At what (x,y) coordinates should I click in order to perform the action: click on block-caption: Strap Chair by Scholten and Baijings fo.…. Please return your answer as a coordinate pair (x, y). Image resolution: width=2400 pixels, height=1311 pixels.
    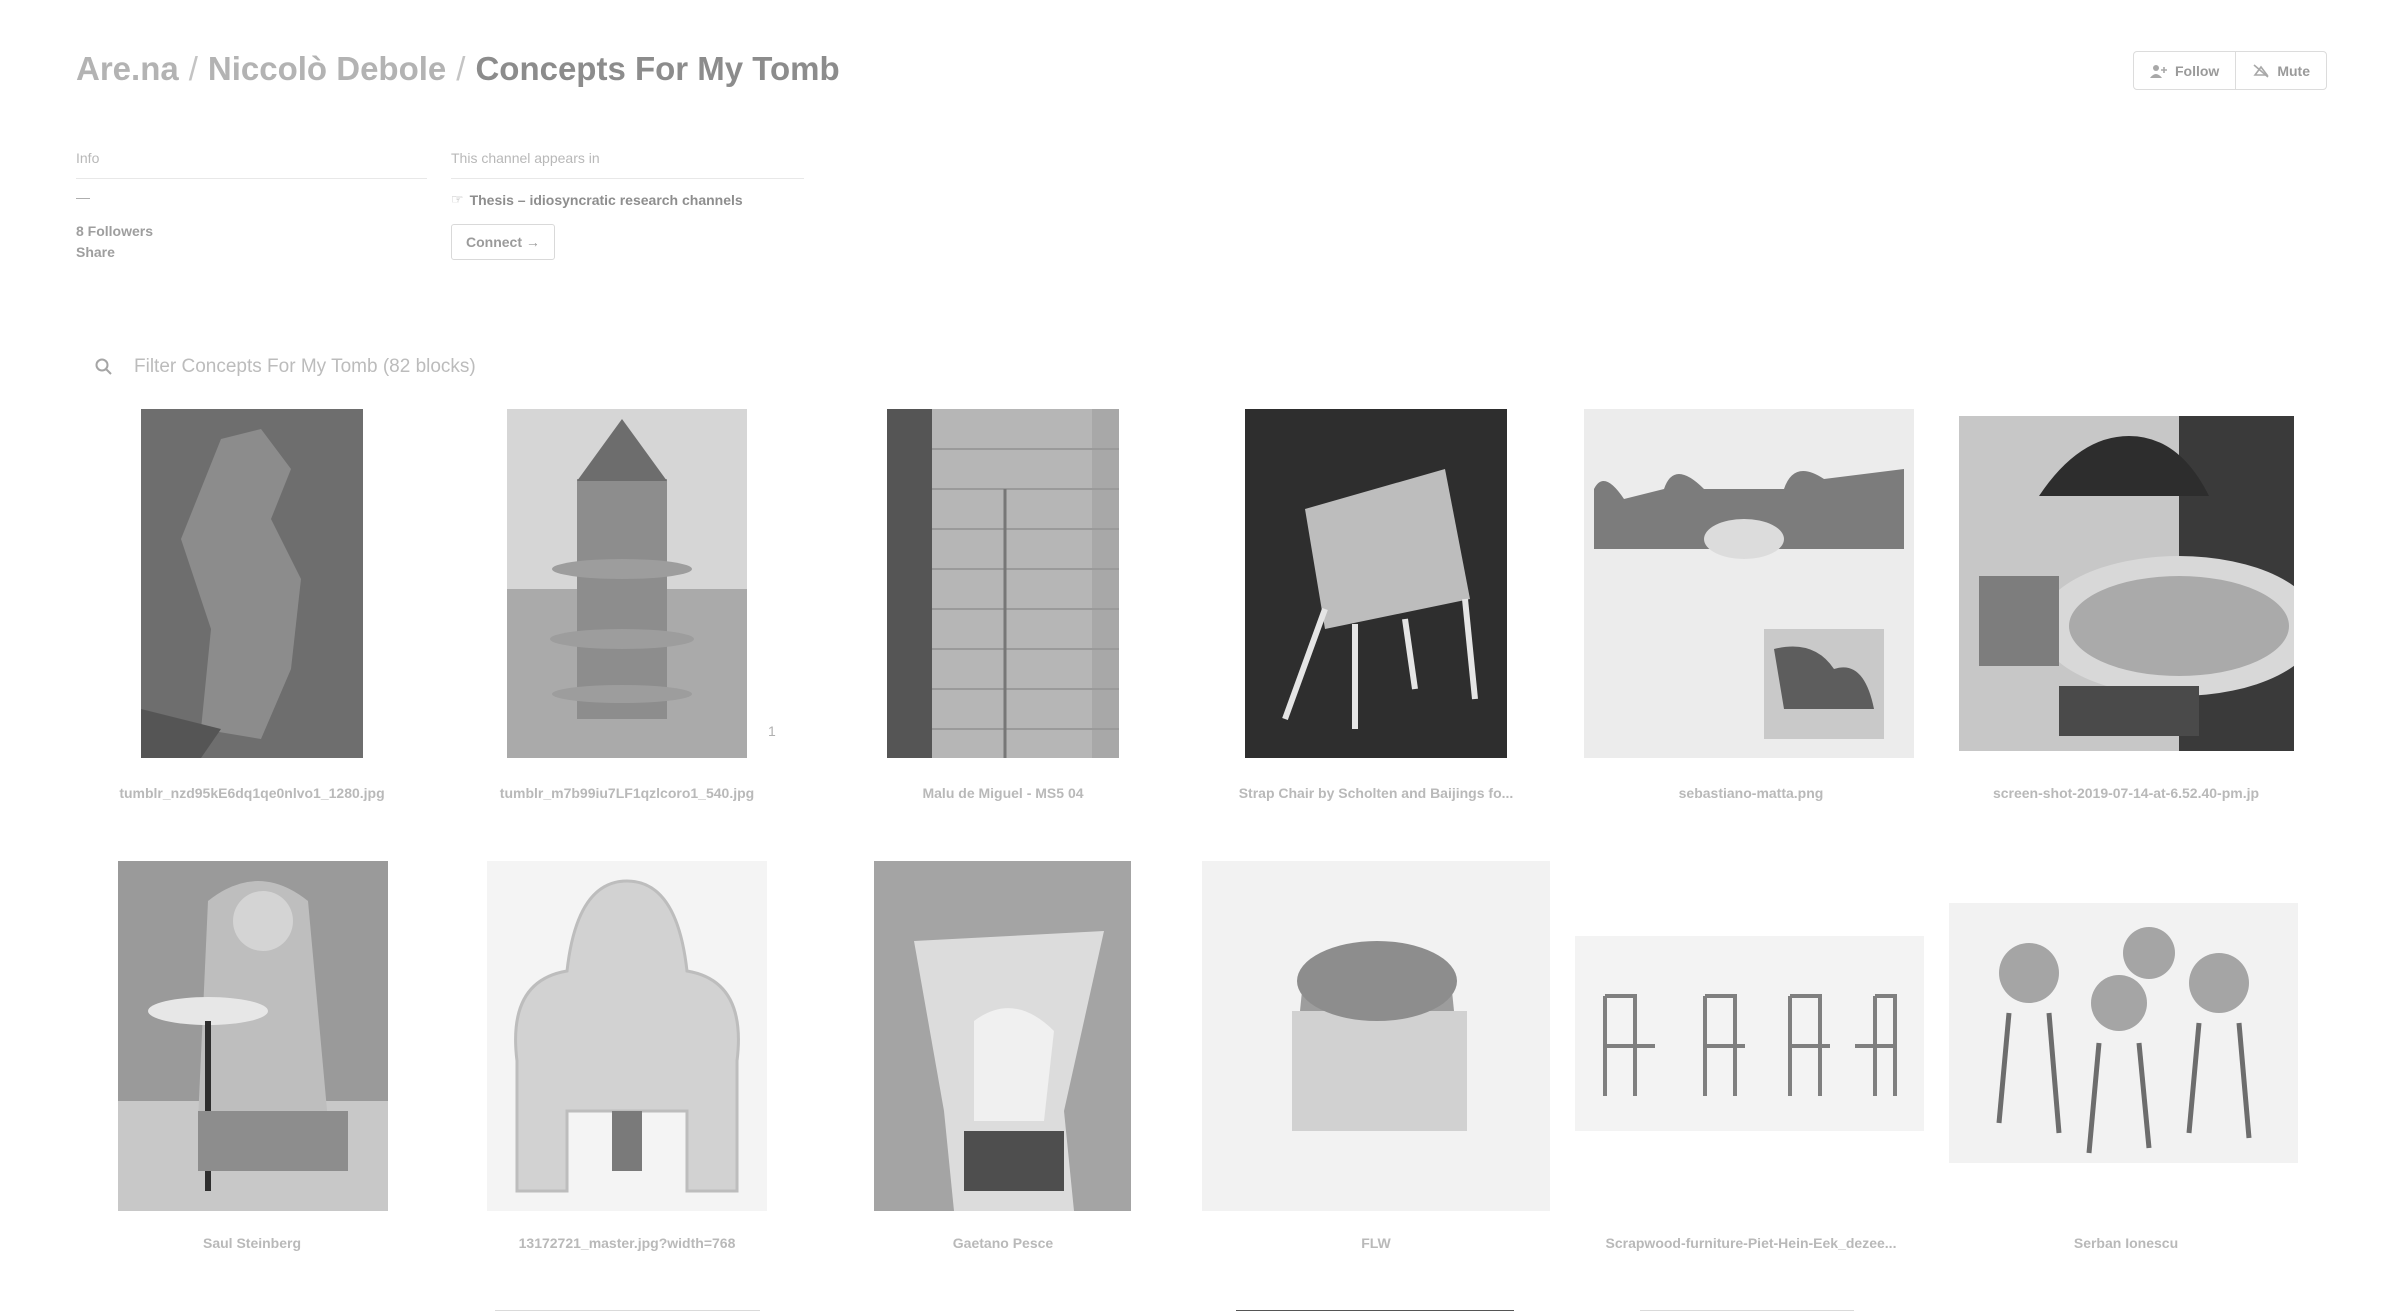
    Looking at the image, I should click on (1376, 793).